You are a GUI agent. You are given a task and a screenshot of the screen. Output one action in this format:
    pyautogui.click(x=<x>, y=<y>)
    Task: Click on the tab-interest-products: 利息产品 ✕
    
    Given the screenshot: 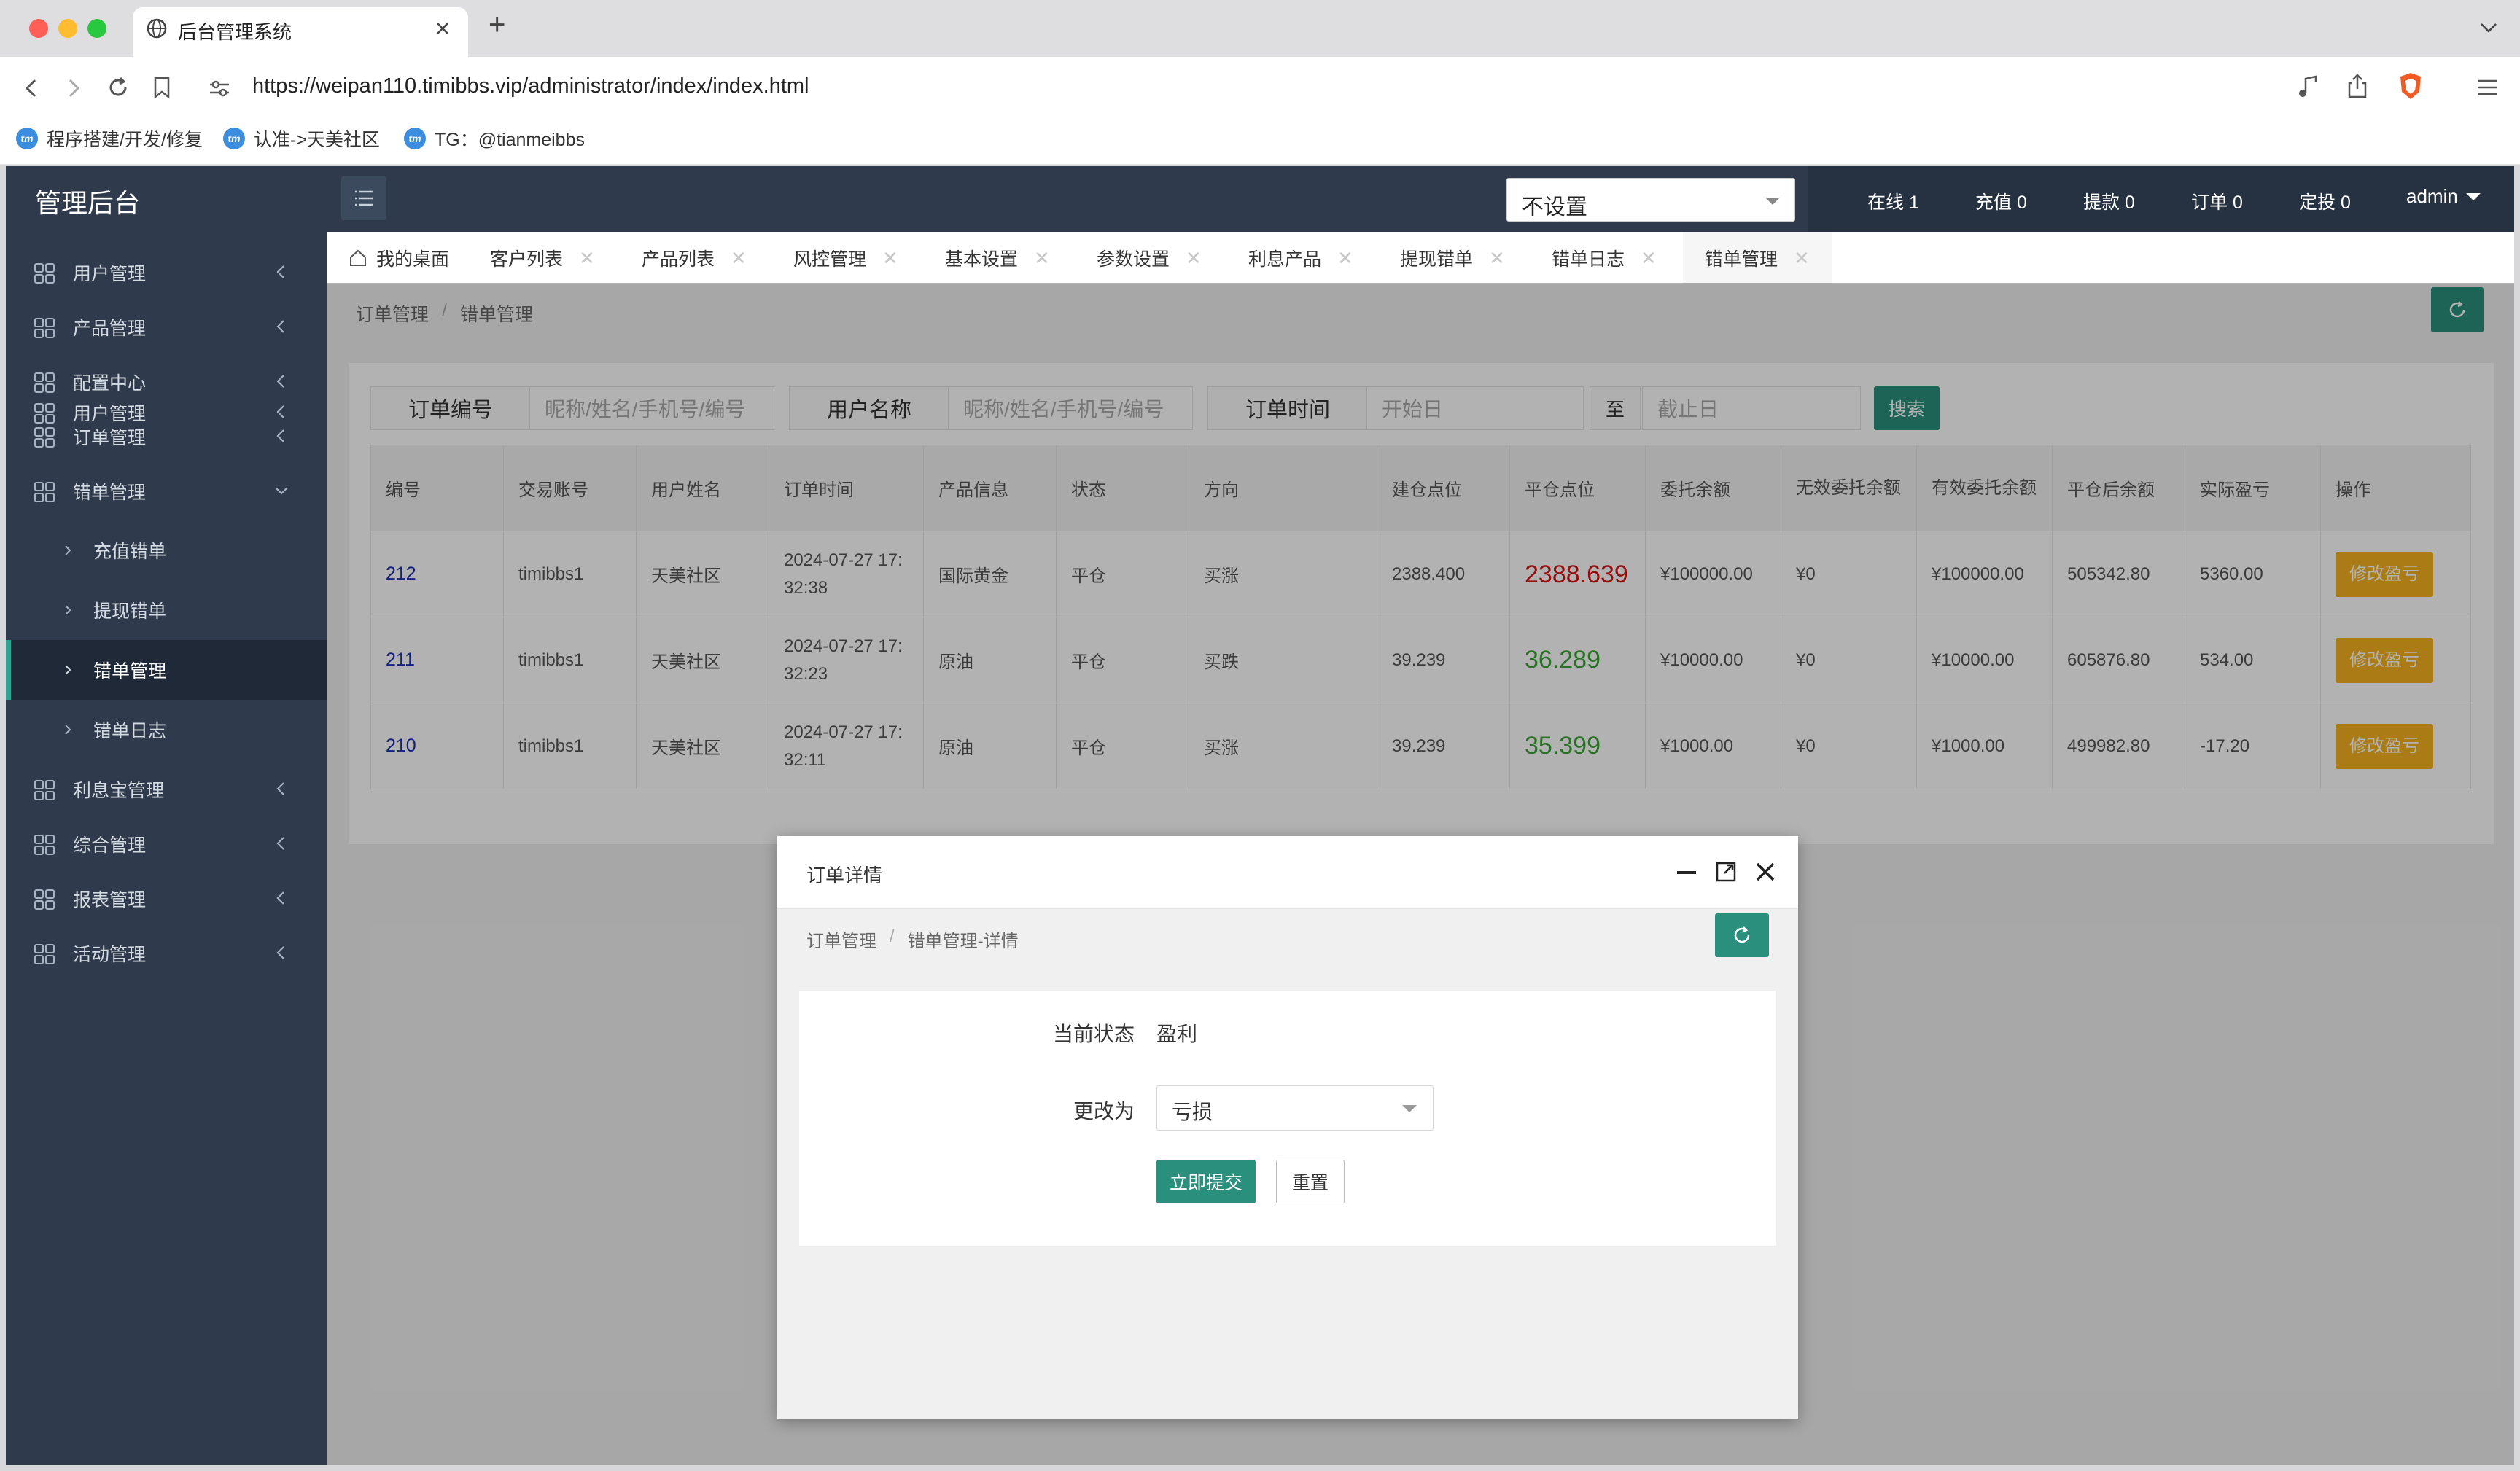 What is the action you would take?
    pyautogui.click(x=1300, y=258)
    